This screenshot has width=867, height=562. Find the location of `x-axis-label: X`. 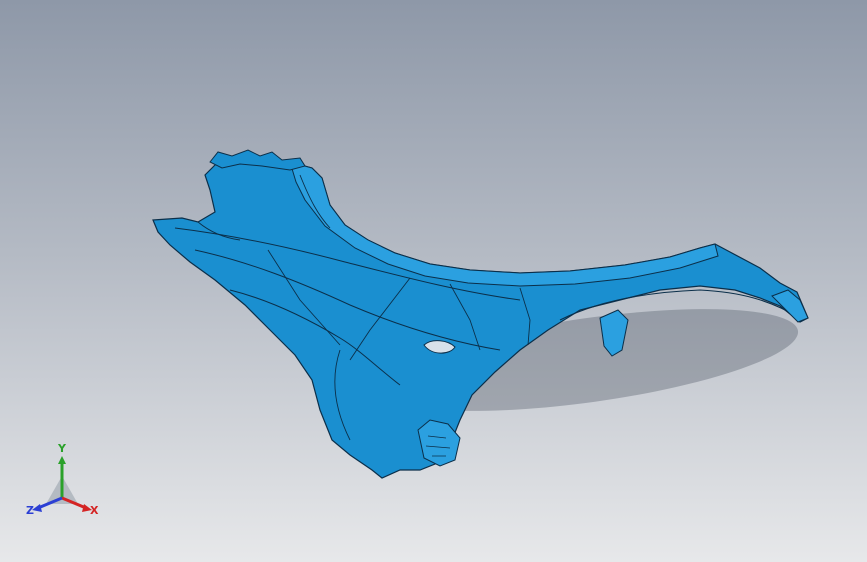

x-axis-label: X is located at coordinates (94, 510).